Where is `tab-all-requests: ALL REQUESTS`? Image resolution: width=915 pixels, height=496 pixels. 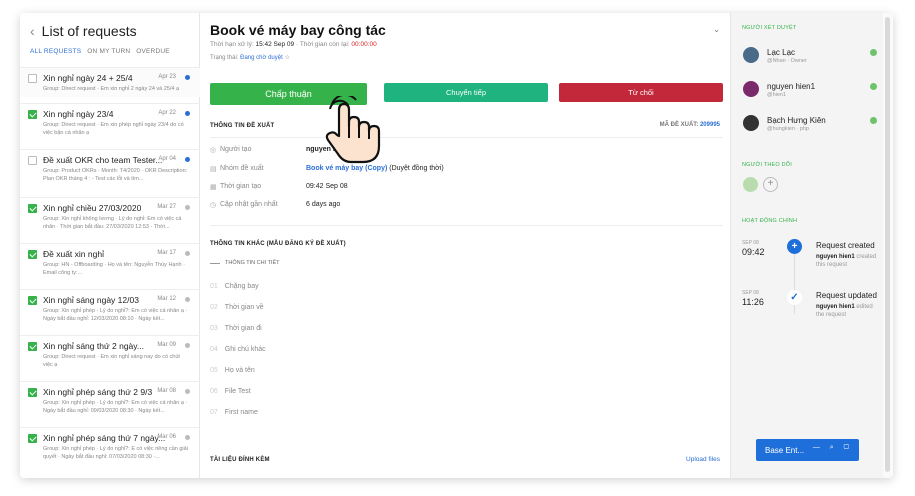
tab-all-requests: ALL REQUESTS is located at coordinates (55, 51).